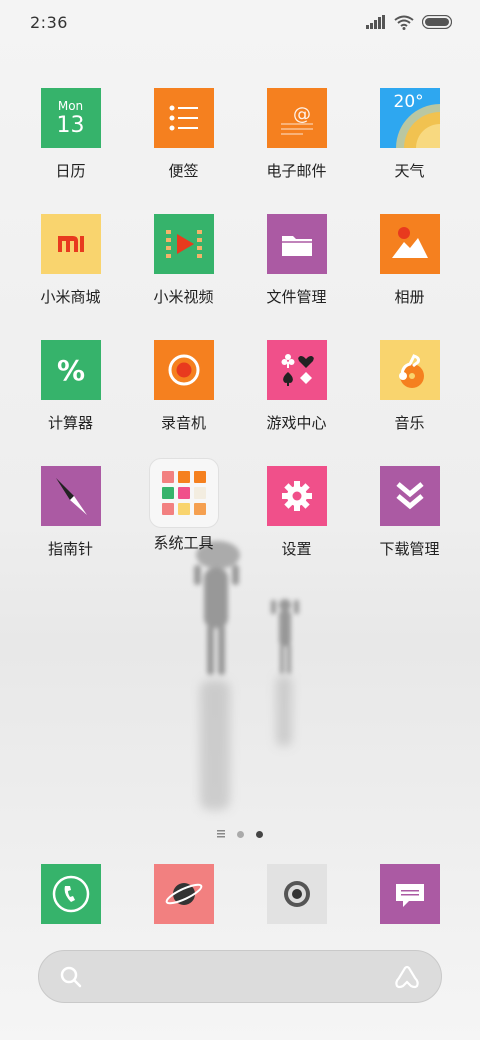 This screenshot has width=480, height=1040. I want to click on email-icon: @, so click(296, 118).